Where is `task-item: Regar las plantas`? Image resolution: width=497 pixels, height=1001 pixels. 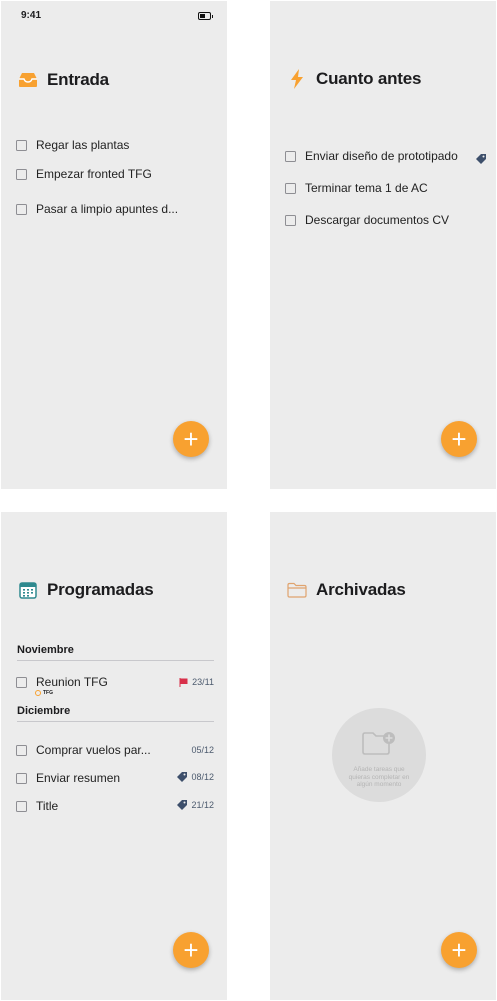
task-item: Regar las plantas is located at coordinates (72, 145).